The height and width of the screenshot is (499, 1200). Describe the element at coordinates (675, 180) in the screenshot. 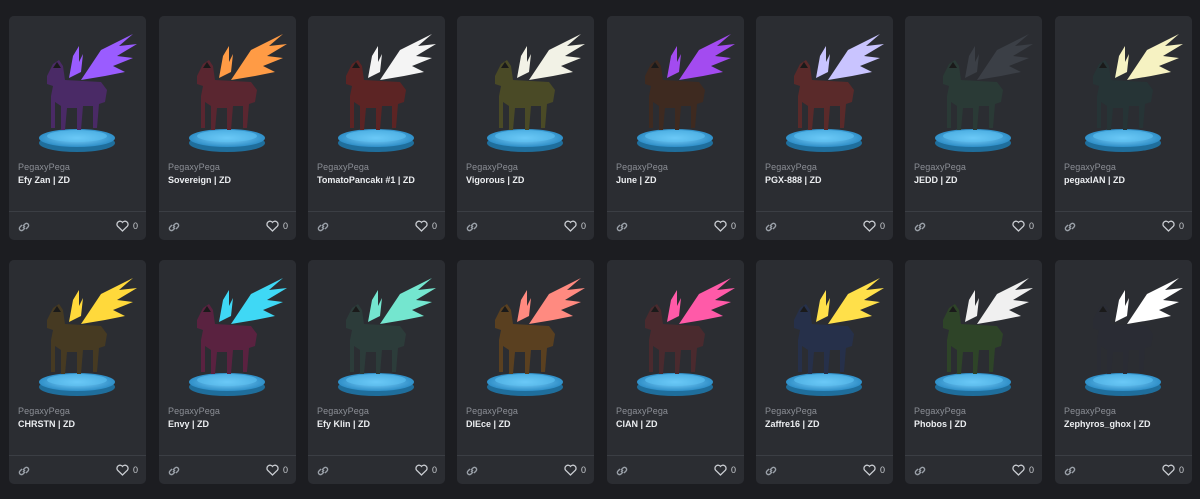

I see `nft-name: June | ZD` at that location.